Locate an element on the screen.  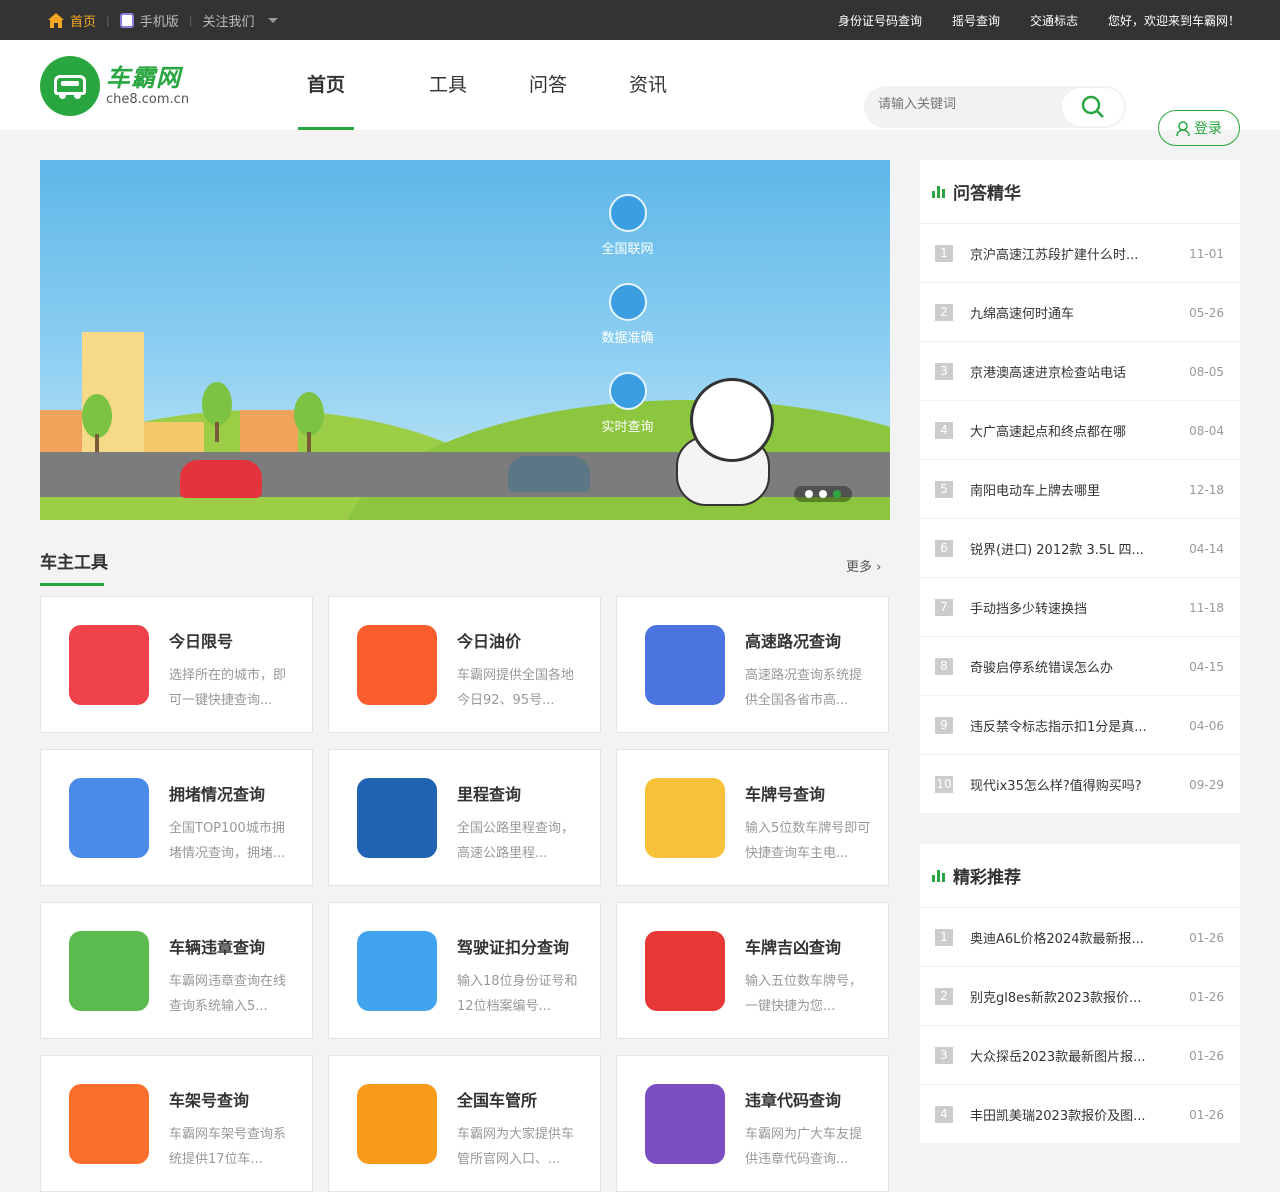
nav-news: 资讯 is located at coordinates (648, 85).